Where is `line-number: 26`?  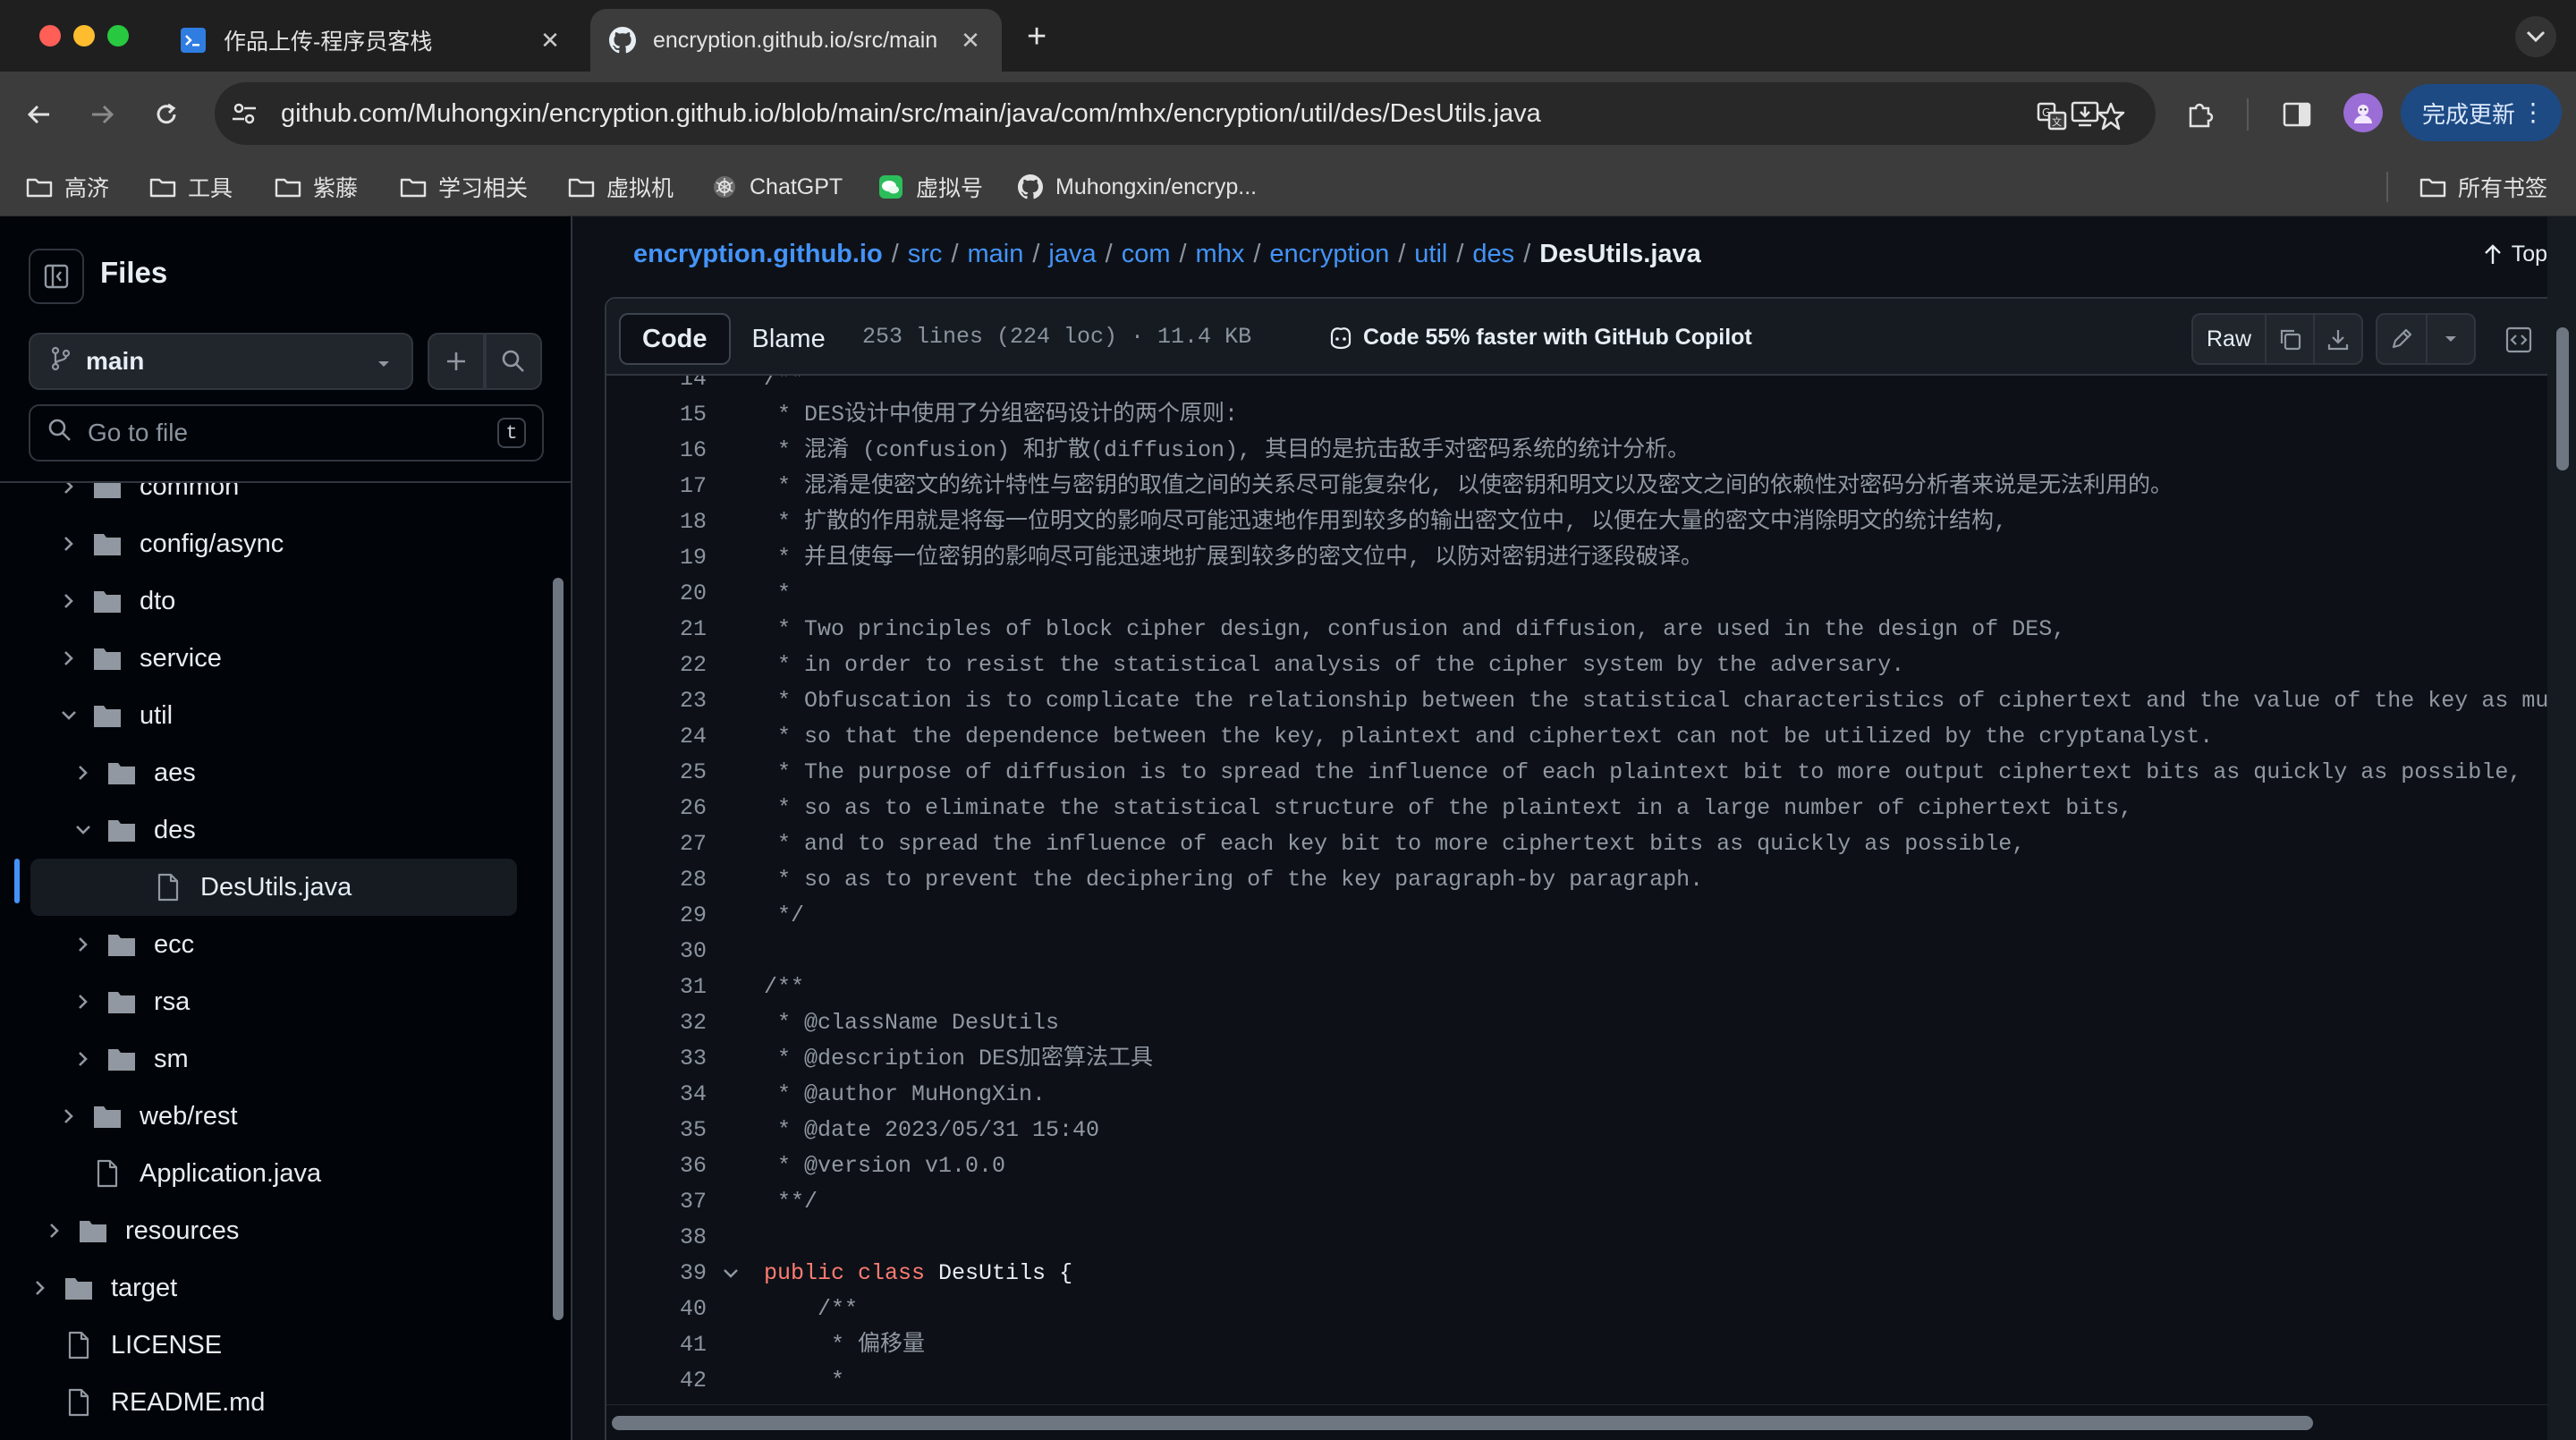
line-number: 26 is located at coordinates (656, 809).